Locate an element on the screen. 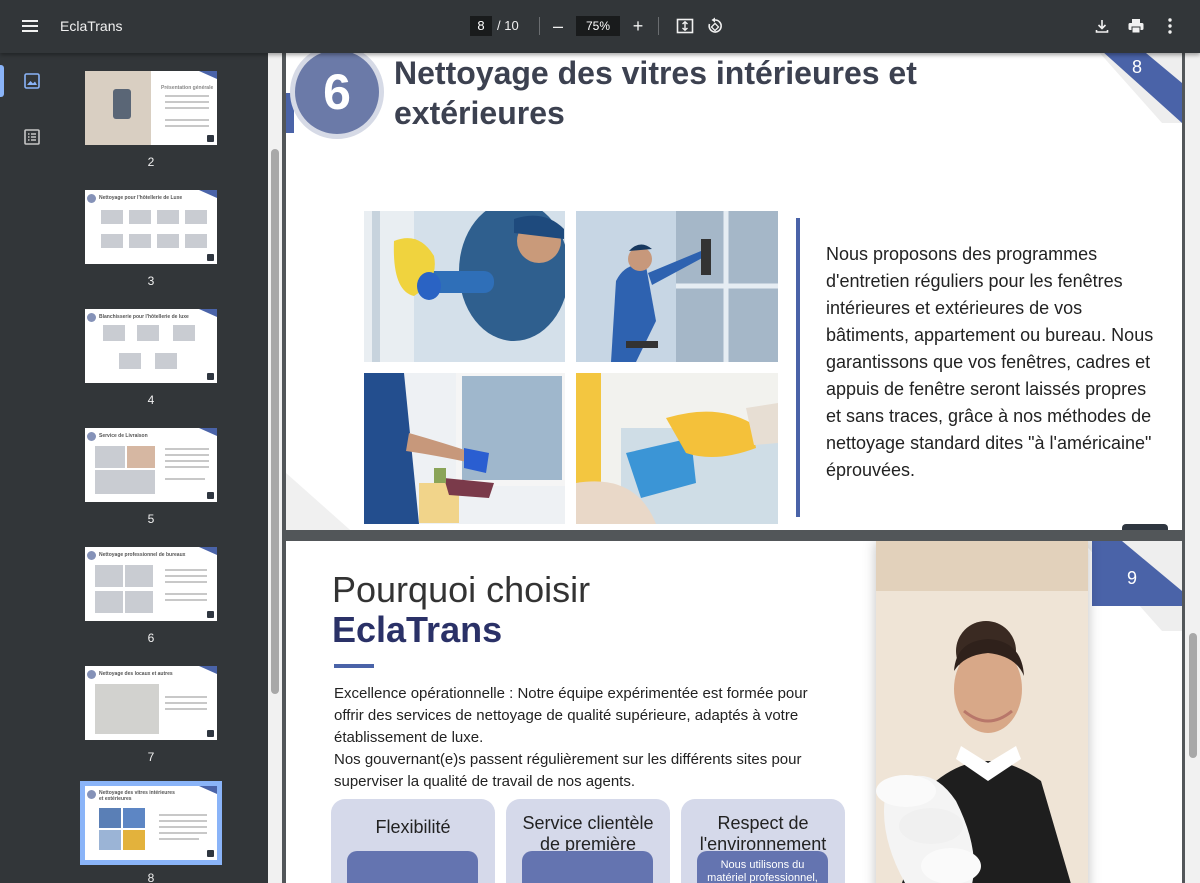 The width and height of the screenshot is (1200, 883). thumbnail-page: Nettoyage pour l'hôtellerie de Luxe is located at coordinates (151, 227).